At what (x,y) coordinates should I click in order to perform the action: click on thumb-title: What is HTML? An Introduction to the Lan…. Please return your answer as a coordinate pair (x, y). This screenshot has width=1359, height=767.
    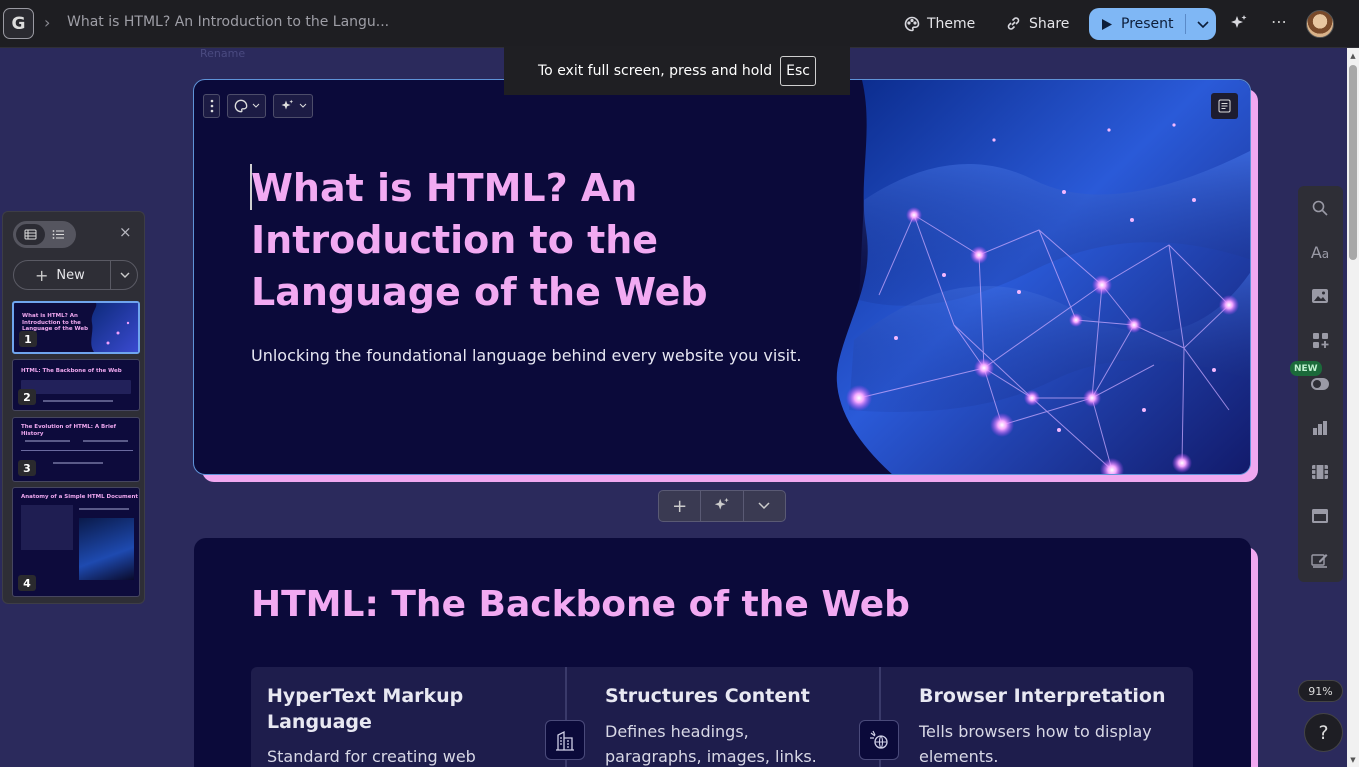
    Looking at the image, I should click on (55, 323).